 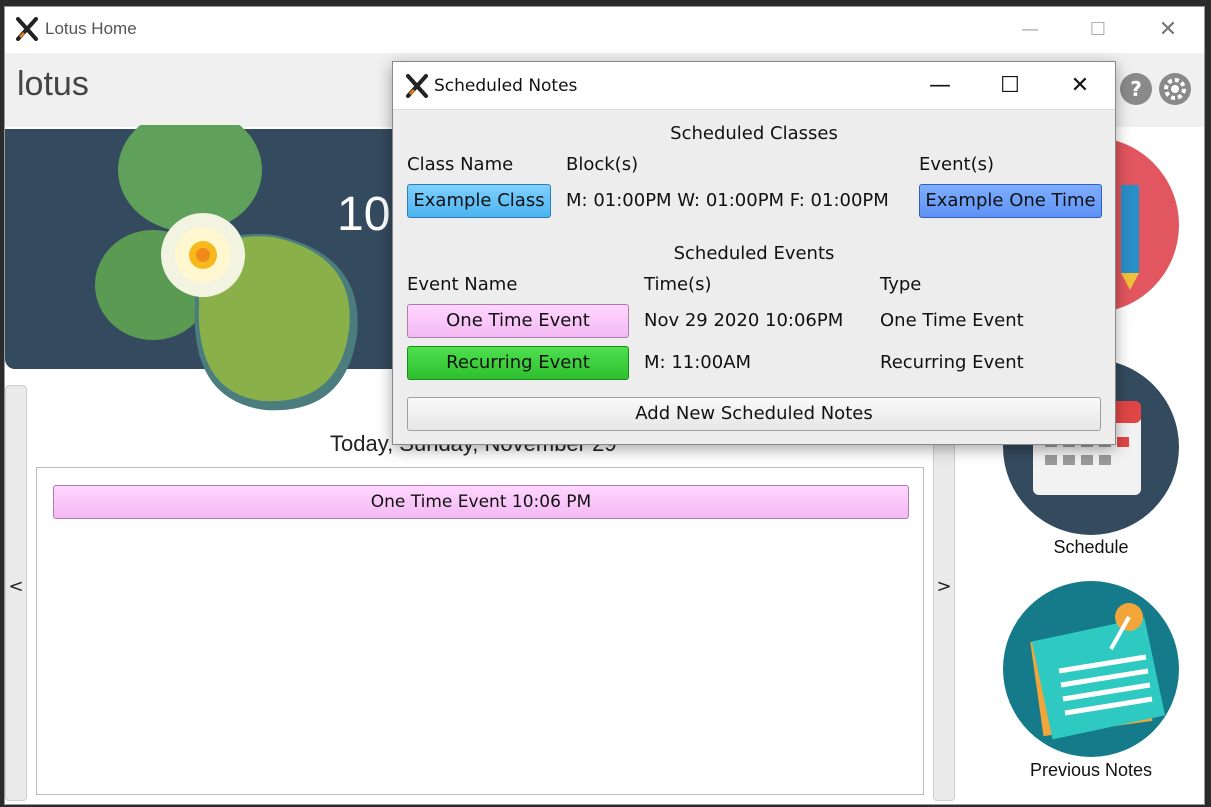 I want to click on gear-icon, so click(x=1175, y=89).